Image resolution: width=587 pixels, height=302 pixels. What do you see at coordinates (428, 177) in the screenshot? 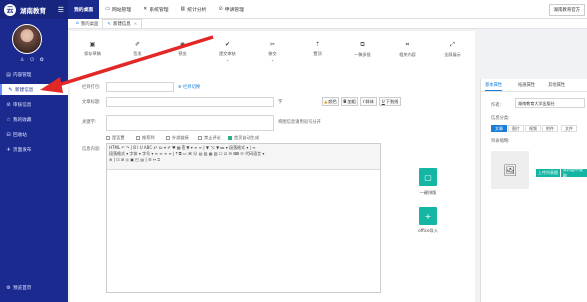
I see `auto-layout-button: ▢` at bounding box center [428, 177].